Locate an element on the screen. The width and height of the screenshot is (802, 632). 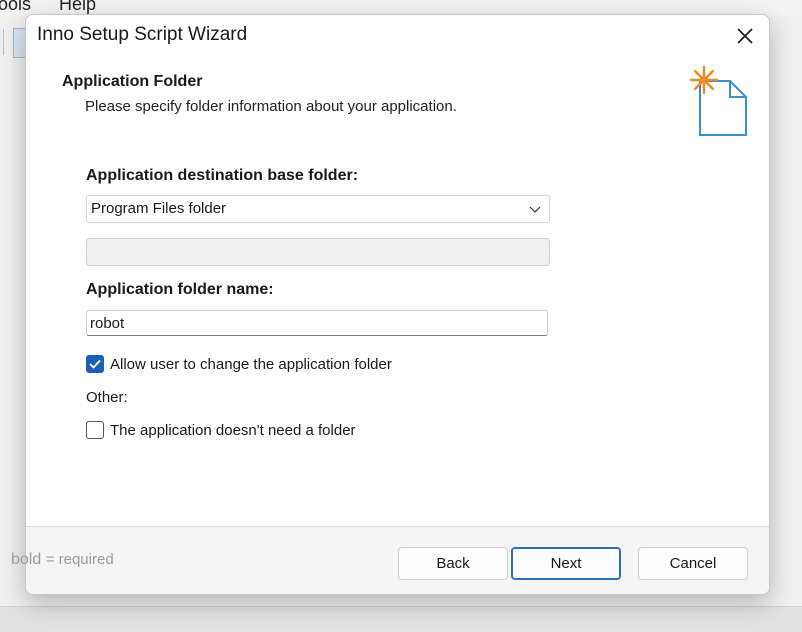
required-hint-bold: bold is located at coordinates (26, 559).